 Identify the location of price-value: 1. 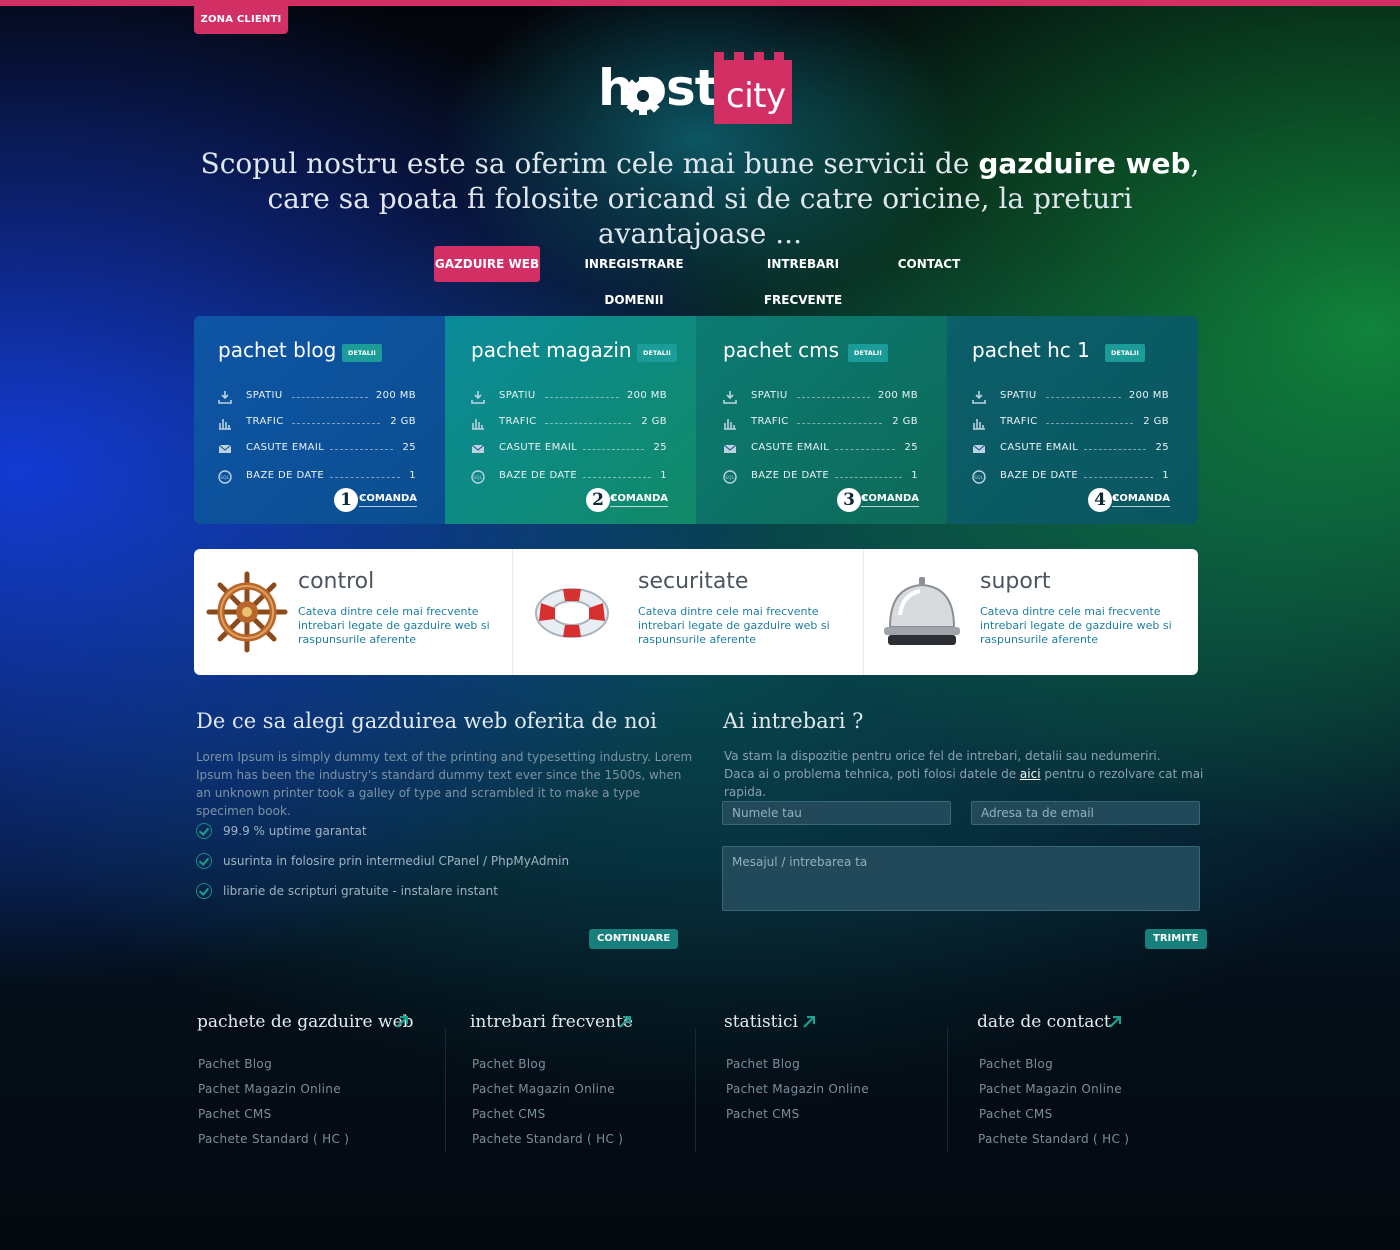
(346, 500).